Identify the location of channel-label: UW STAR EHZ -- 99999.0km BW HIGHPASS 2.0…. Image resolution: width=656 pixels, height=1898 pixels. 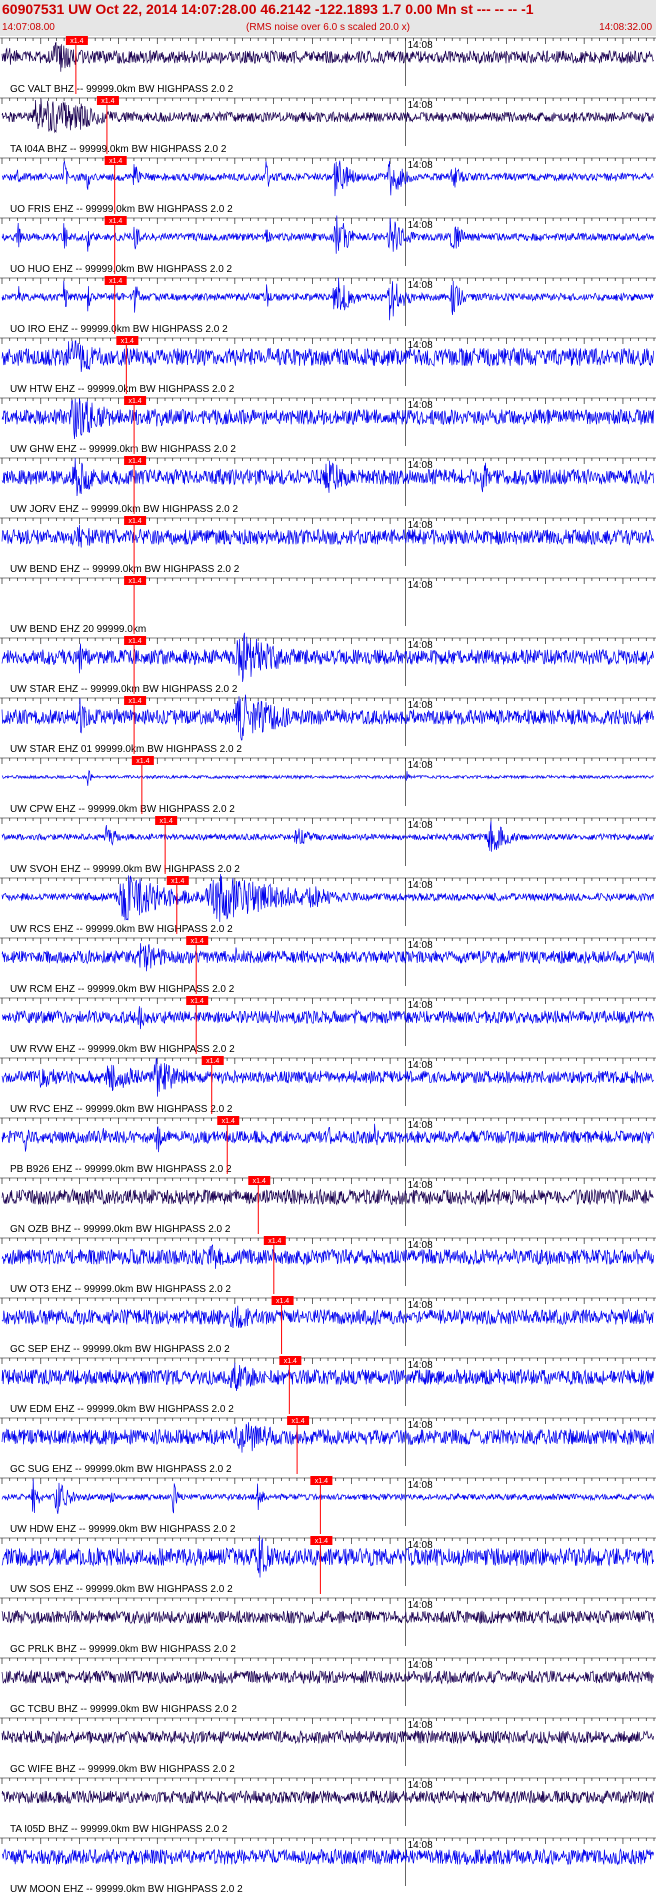
(124, 689).